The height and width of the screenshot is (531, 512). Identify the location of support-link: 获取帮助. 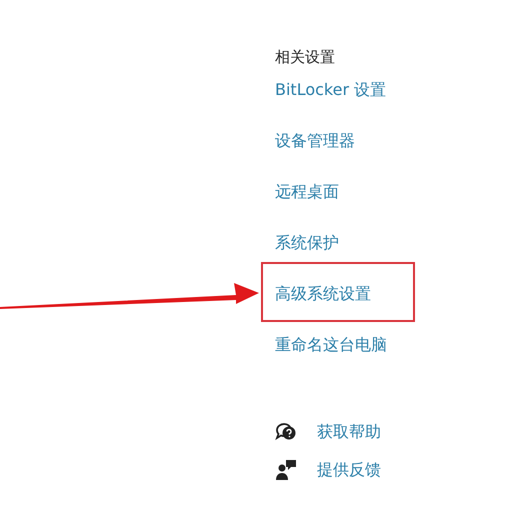
(349, 432).